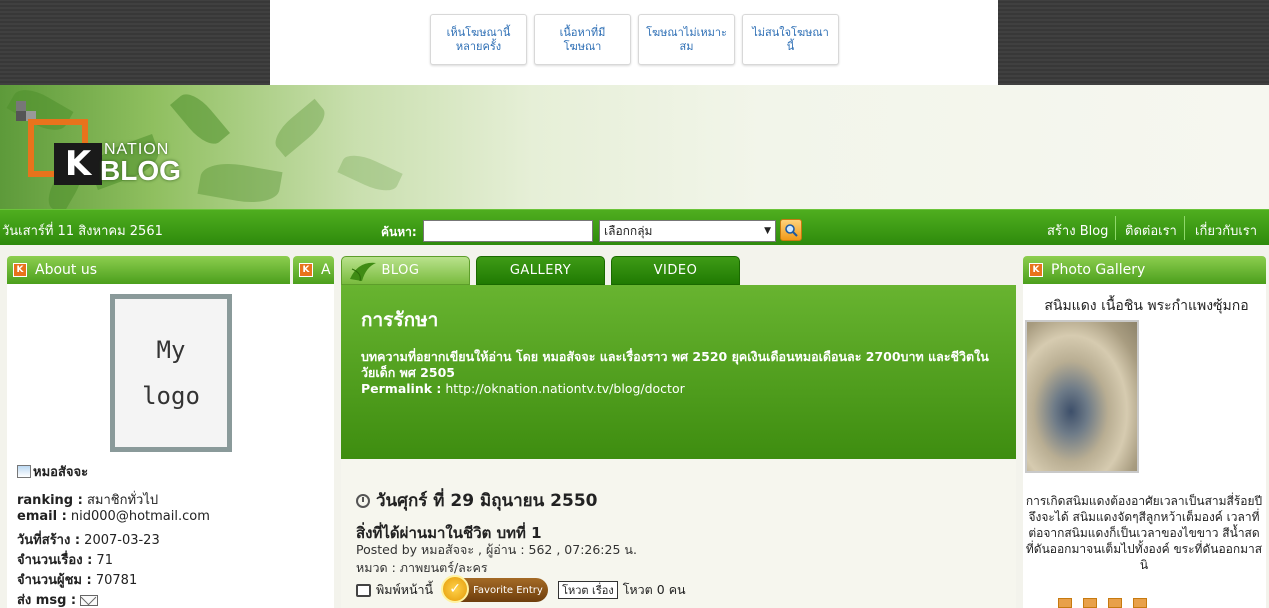 The width and height of the screenshot is (1269, 608). I want to click on about-us-title: About us, so click(66, 270).